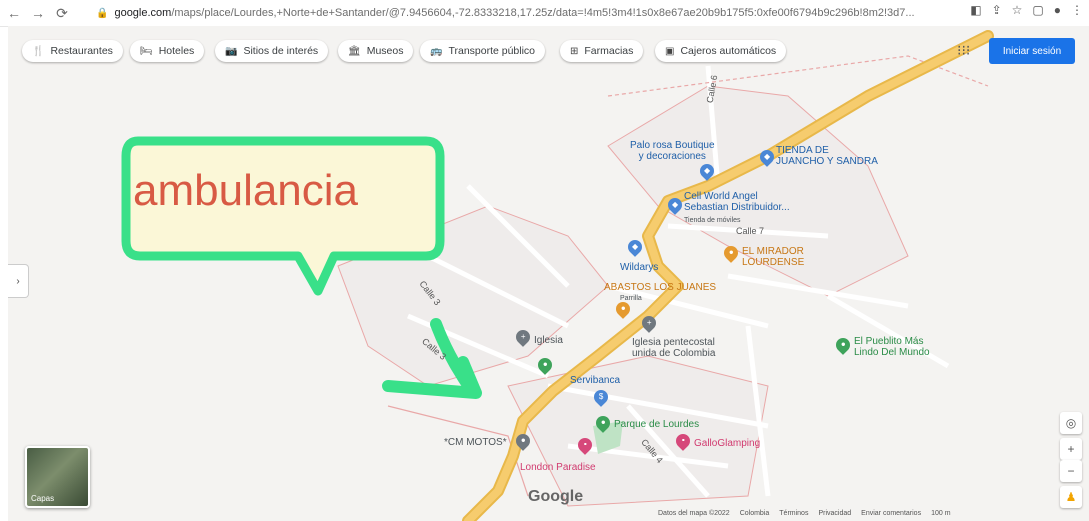  I want to click on place-iglesia-pentecostal: Iglesia pentecostal unida de Colombia, so click(673, 348).